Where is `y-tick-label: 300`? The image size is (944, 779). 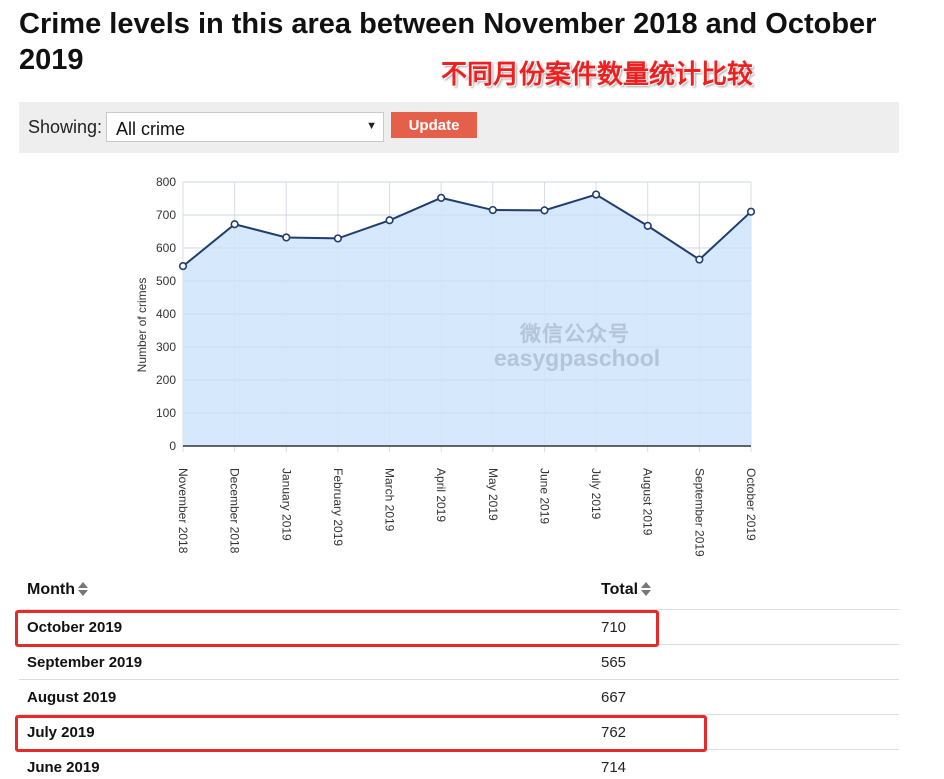 y-tick-label: 300 is located at coordinates (166, 347).